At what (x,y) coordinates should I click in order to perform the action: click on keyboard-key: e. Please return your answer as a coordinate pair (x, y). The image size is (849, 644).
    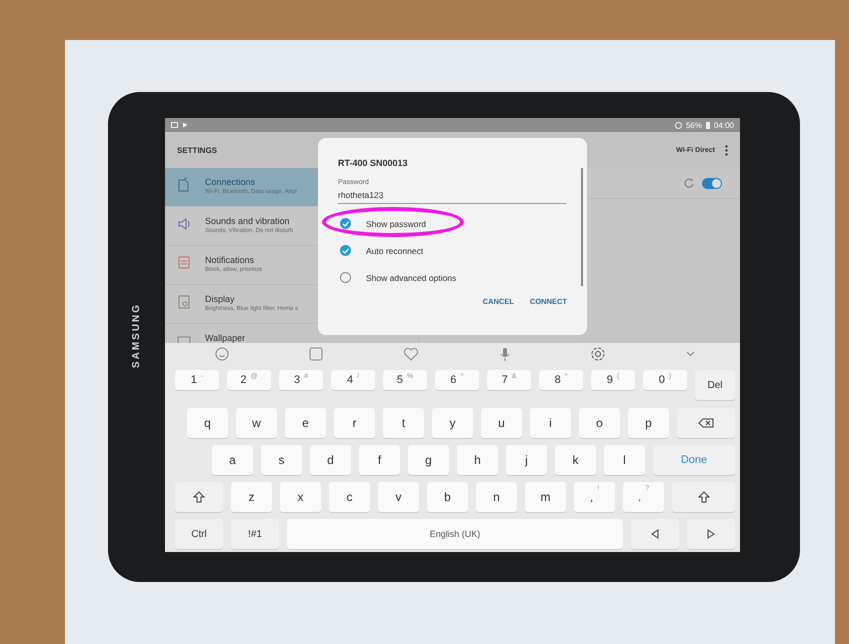
    Looking at the image, I should click on (305, 423).